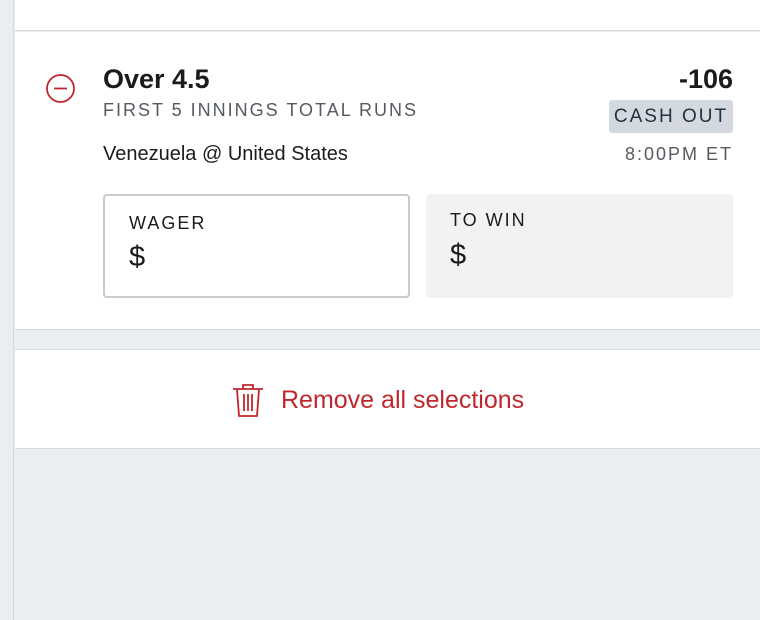 Image resolution: width=760 pixels, height=620 pixels. I want to click on odds: -106, so click(705, 79).